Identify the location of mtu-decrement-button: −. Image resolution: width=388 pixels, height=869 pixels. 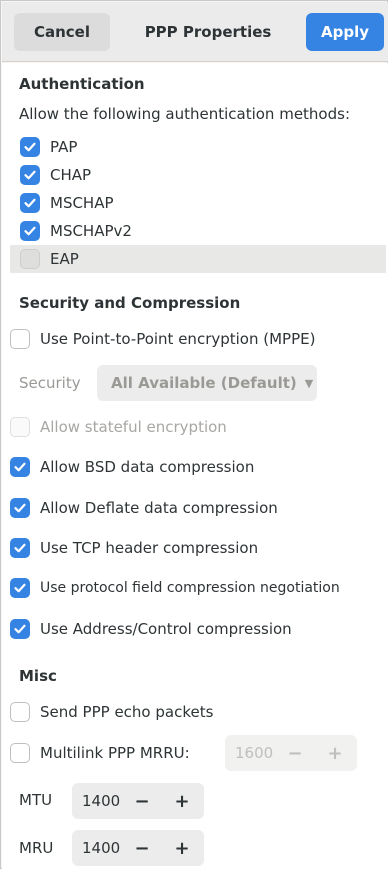
(142, 801).